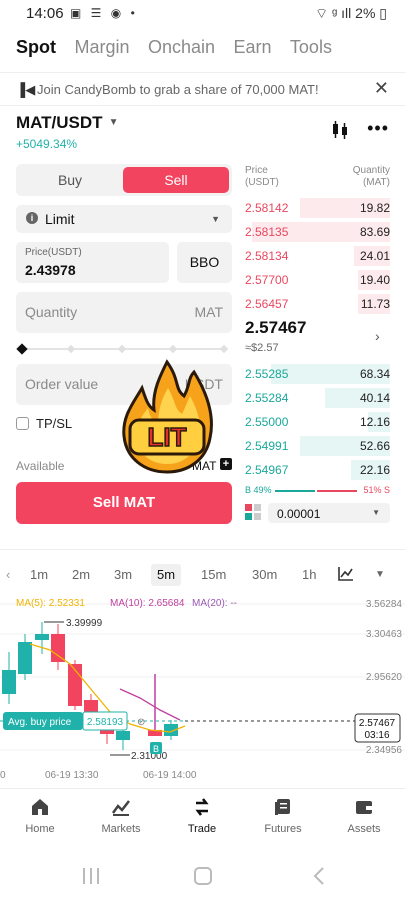 The image size is (405, 900). I want to click on y-tick: 2.95620, so click(384, 677).